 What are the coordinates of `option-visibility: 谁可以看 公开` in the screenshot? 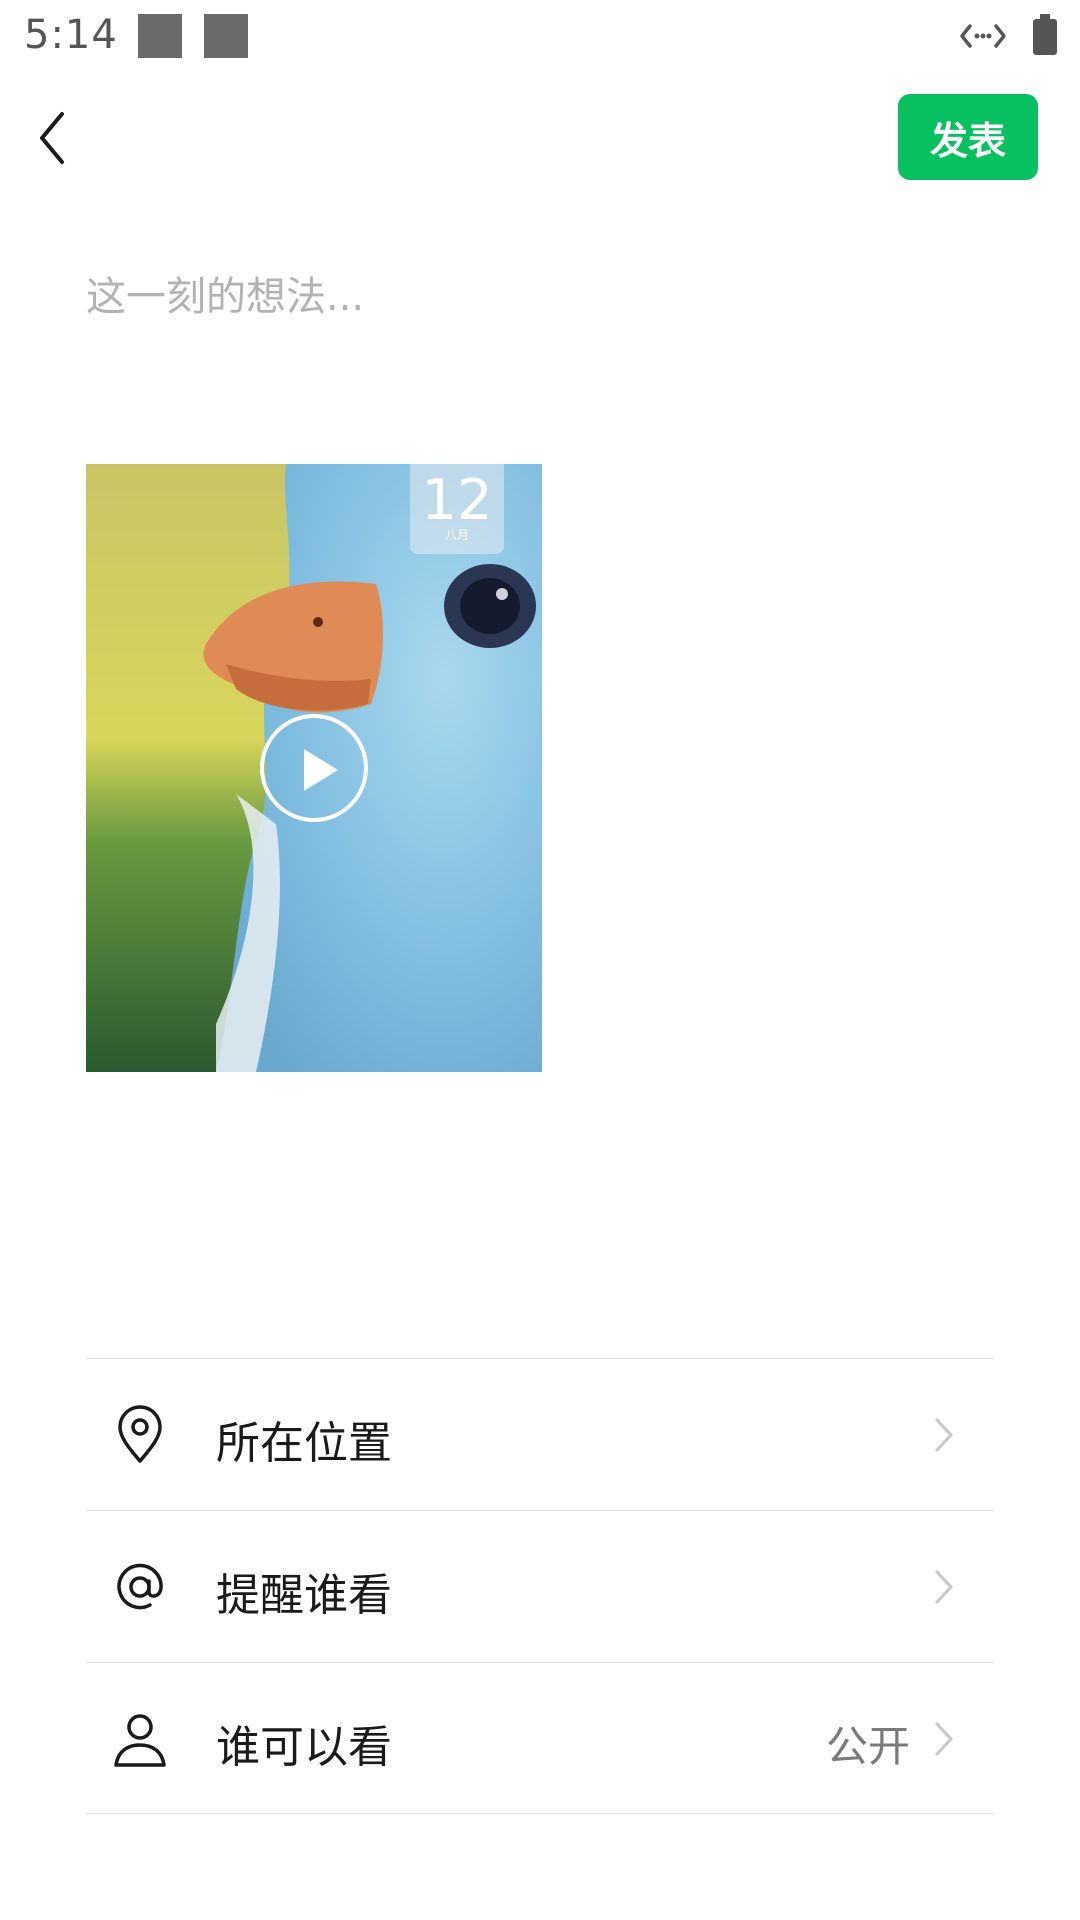 It's located at (540, 1738).